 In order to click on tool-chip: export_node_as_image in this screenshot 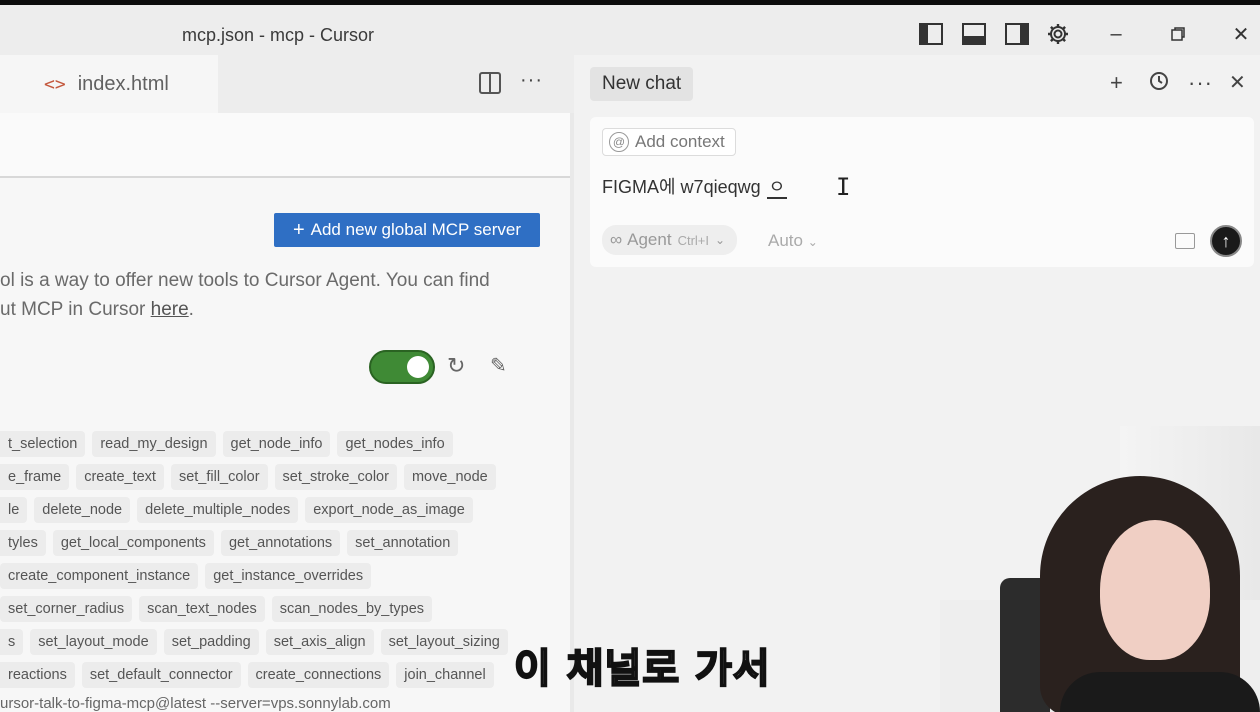, I will do `click(389, 510)`.